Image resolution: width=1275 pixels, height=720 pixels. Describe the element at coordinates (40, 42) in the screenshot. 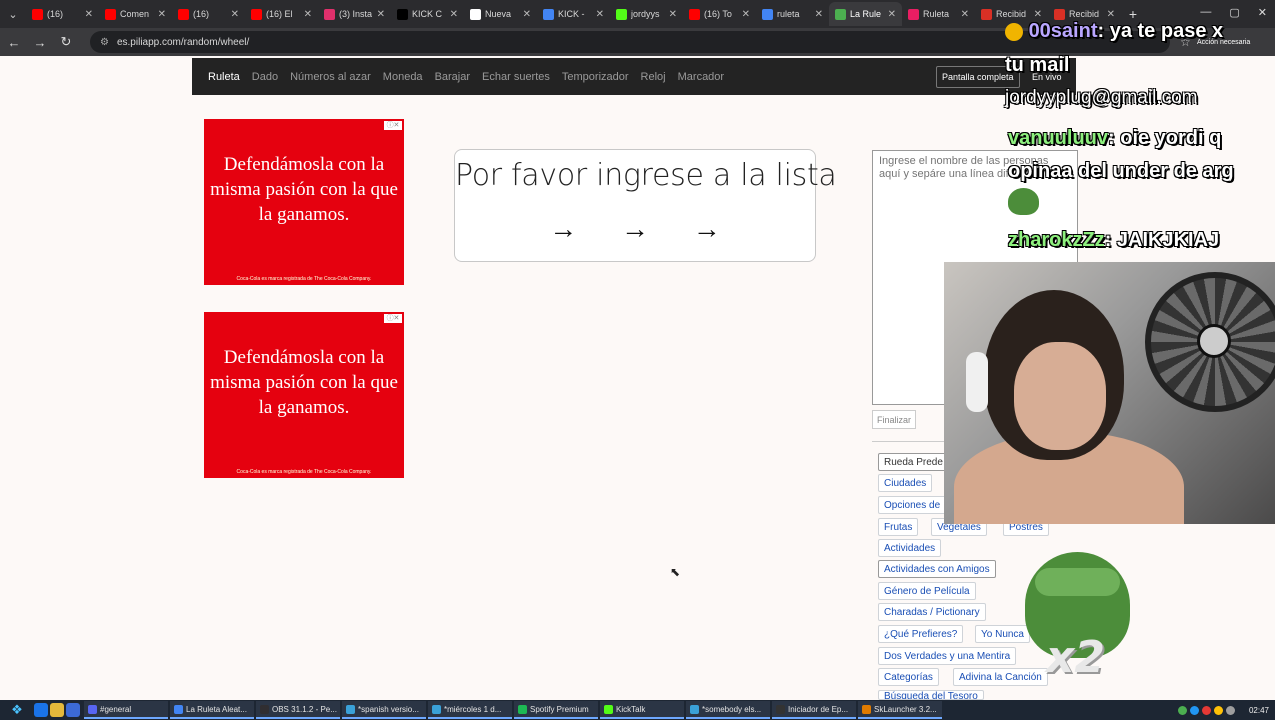

I see `forward-icon: →` at that location.